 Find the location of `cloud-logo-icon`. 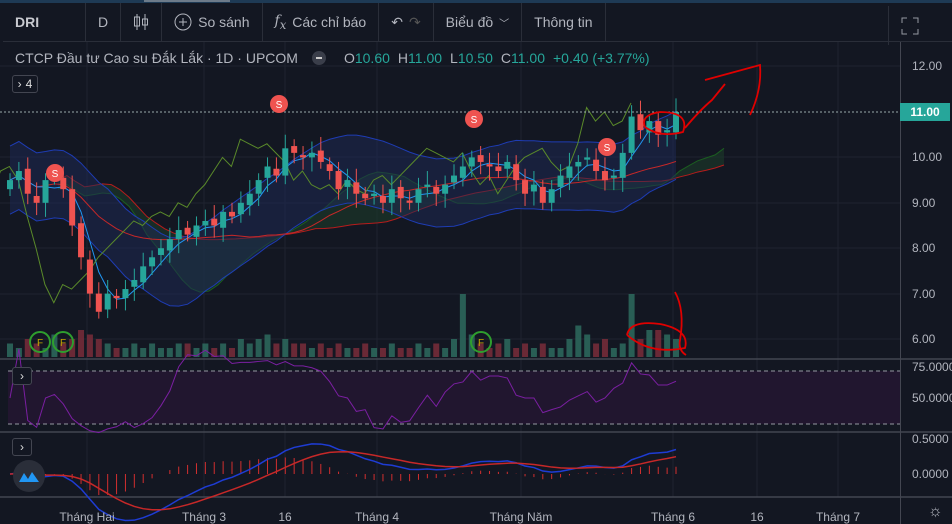

cloud-logo-icon is located at coordinates (29, 477).